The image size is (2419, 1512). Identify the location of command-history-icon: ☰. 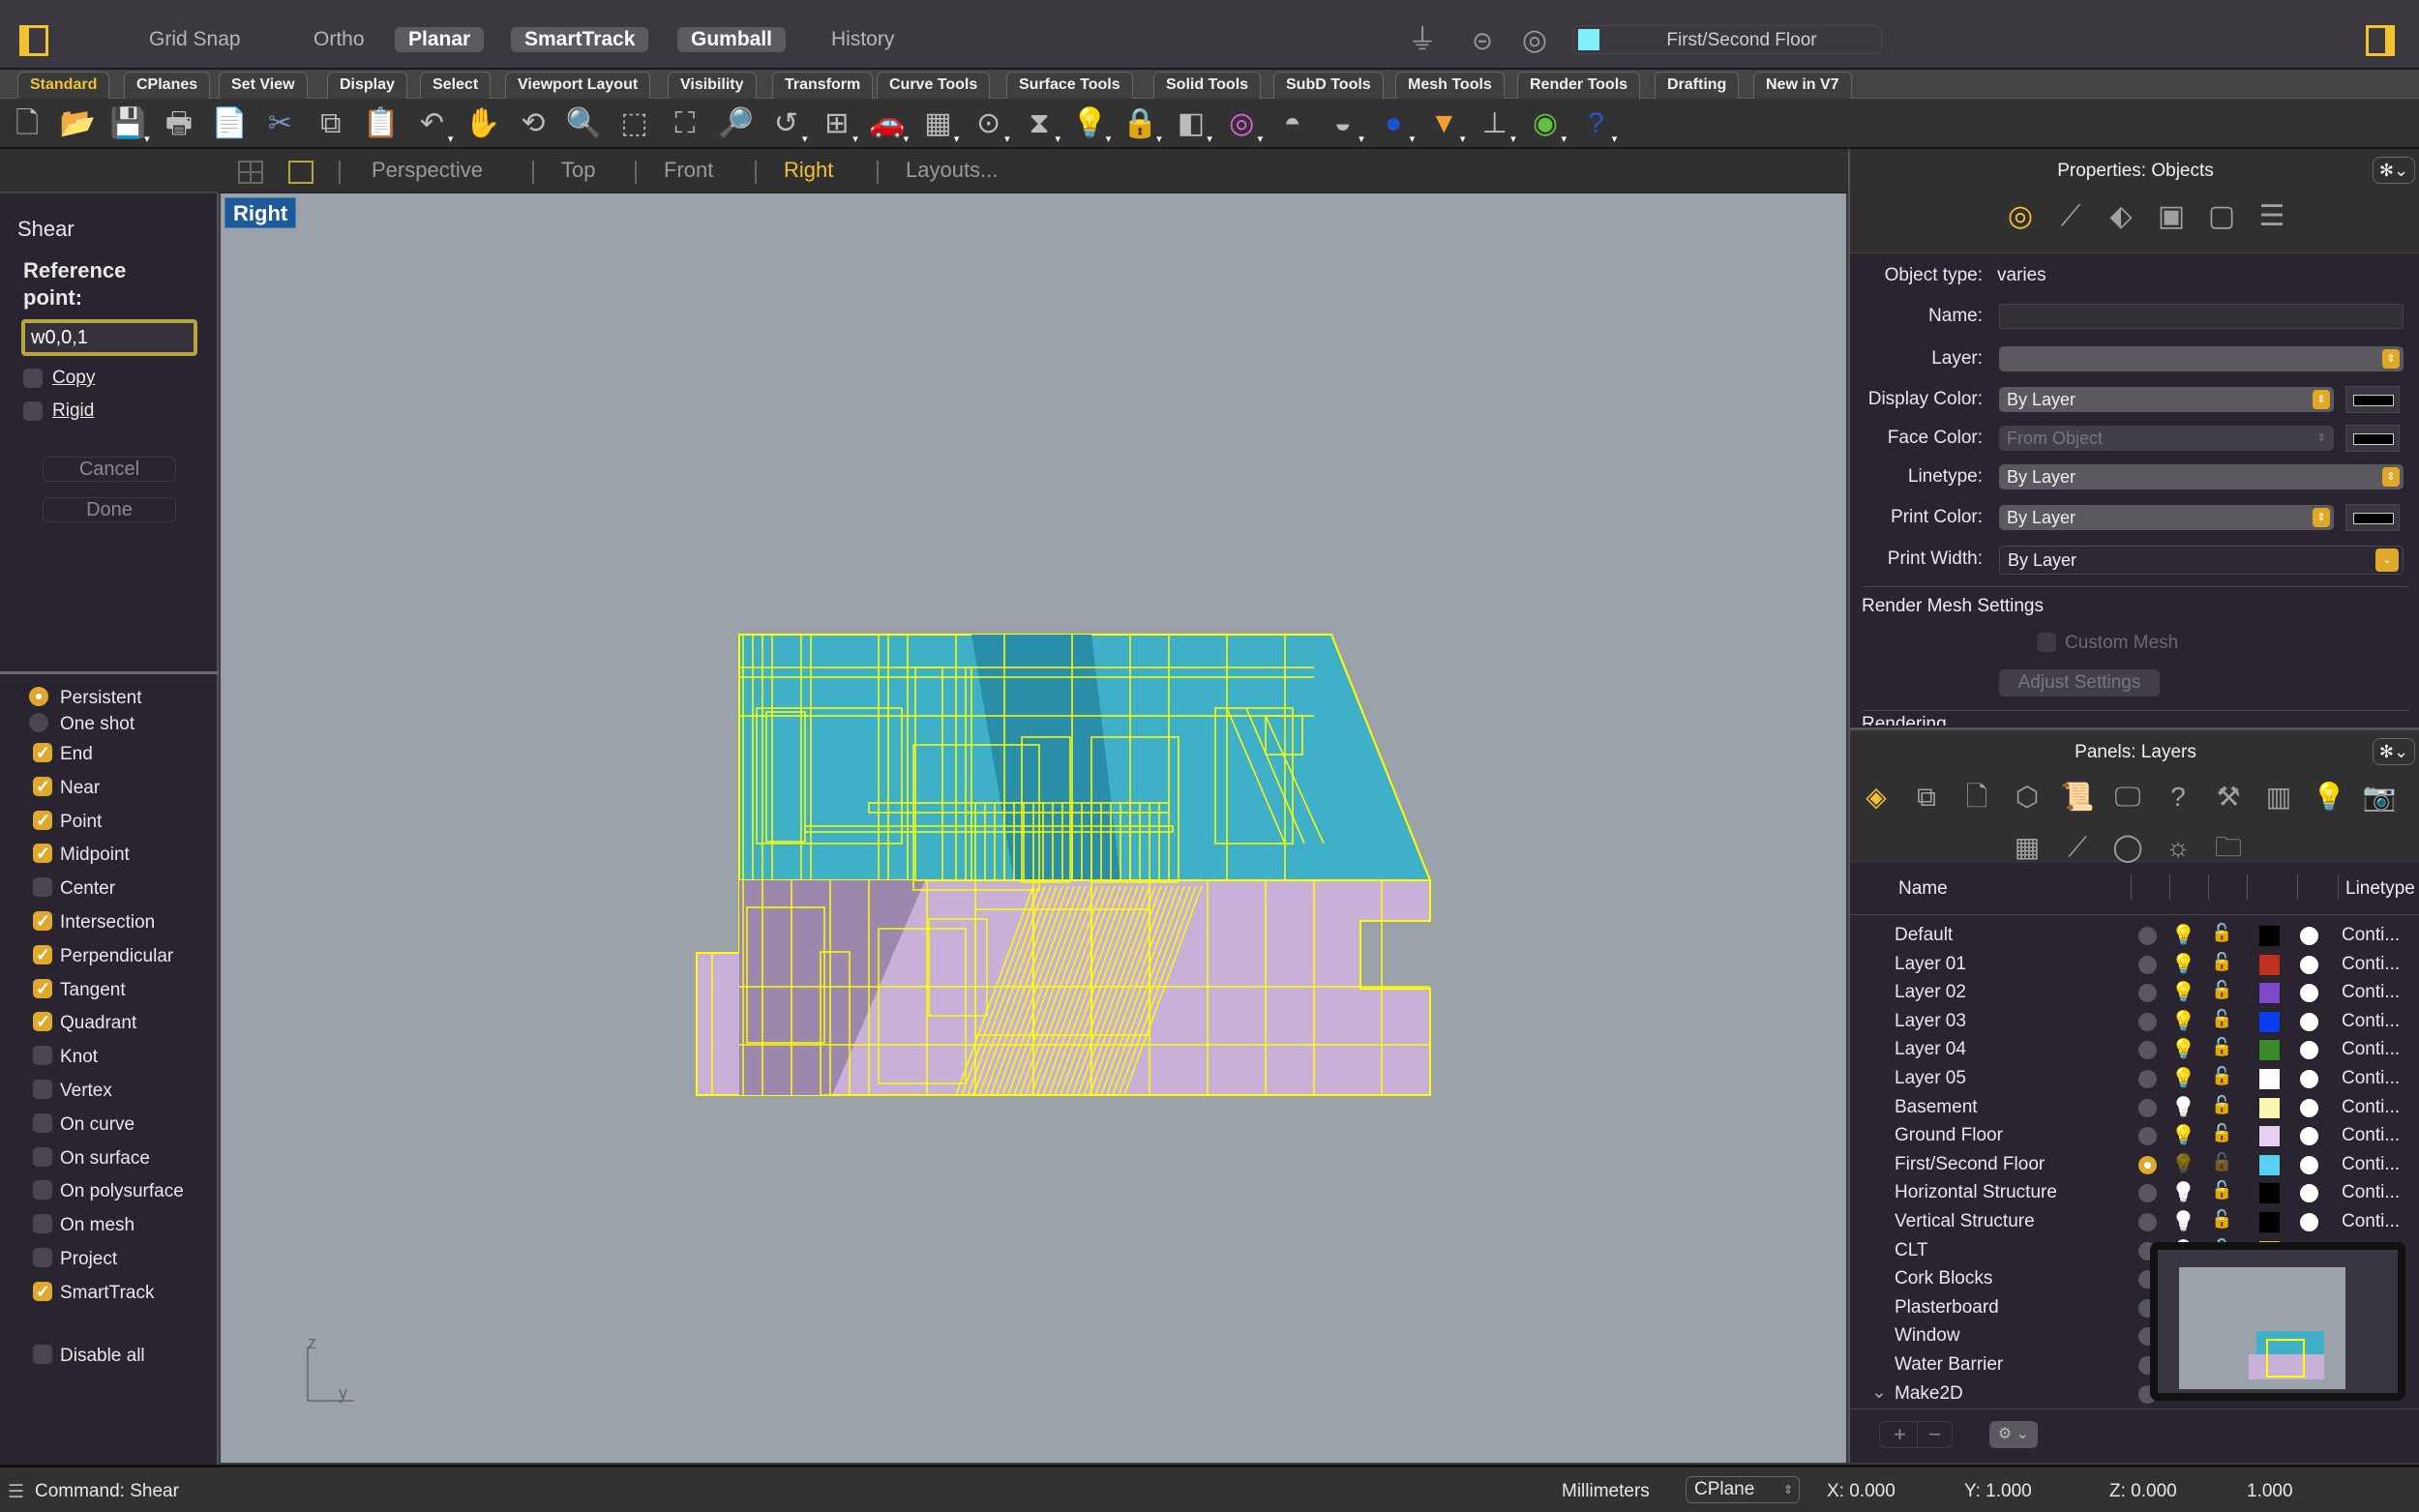
(16, 1492).